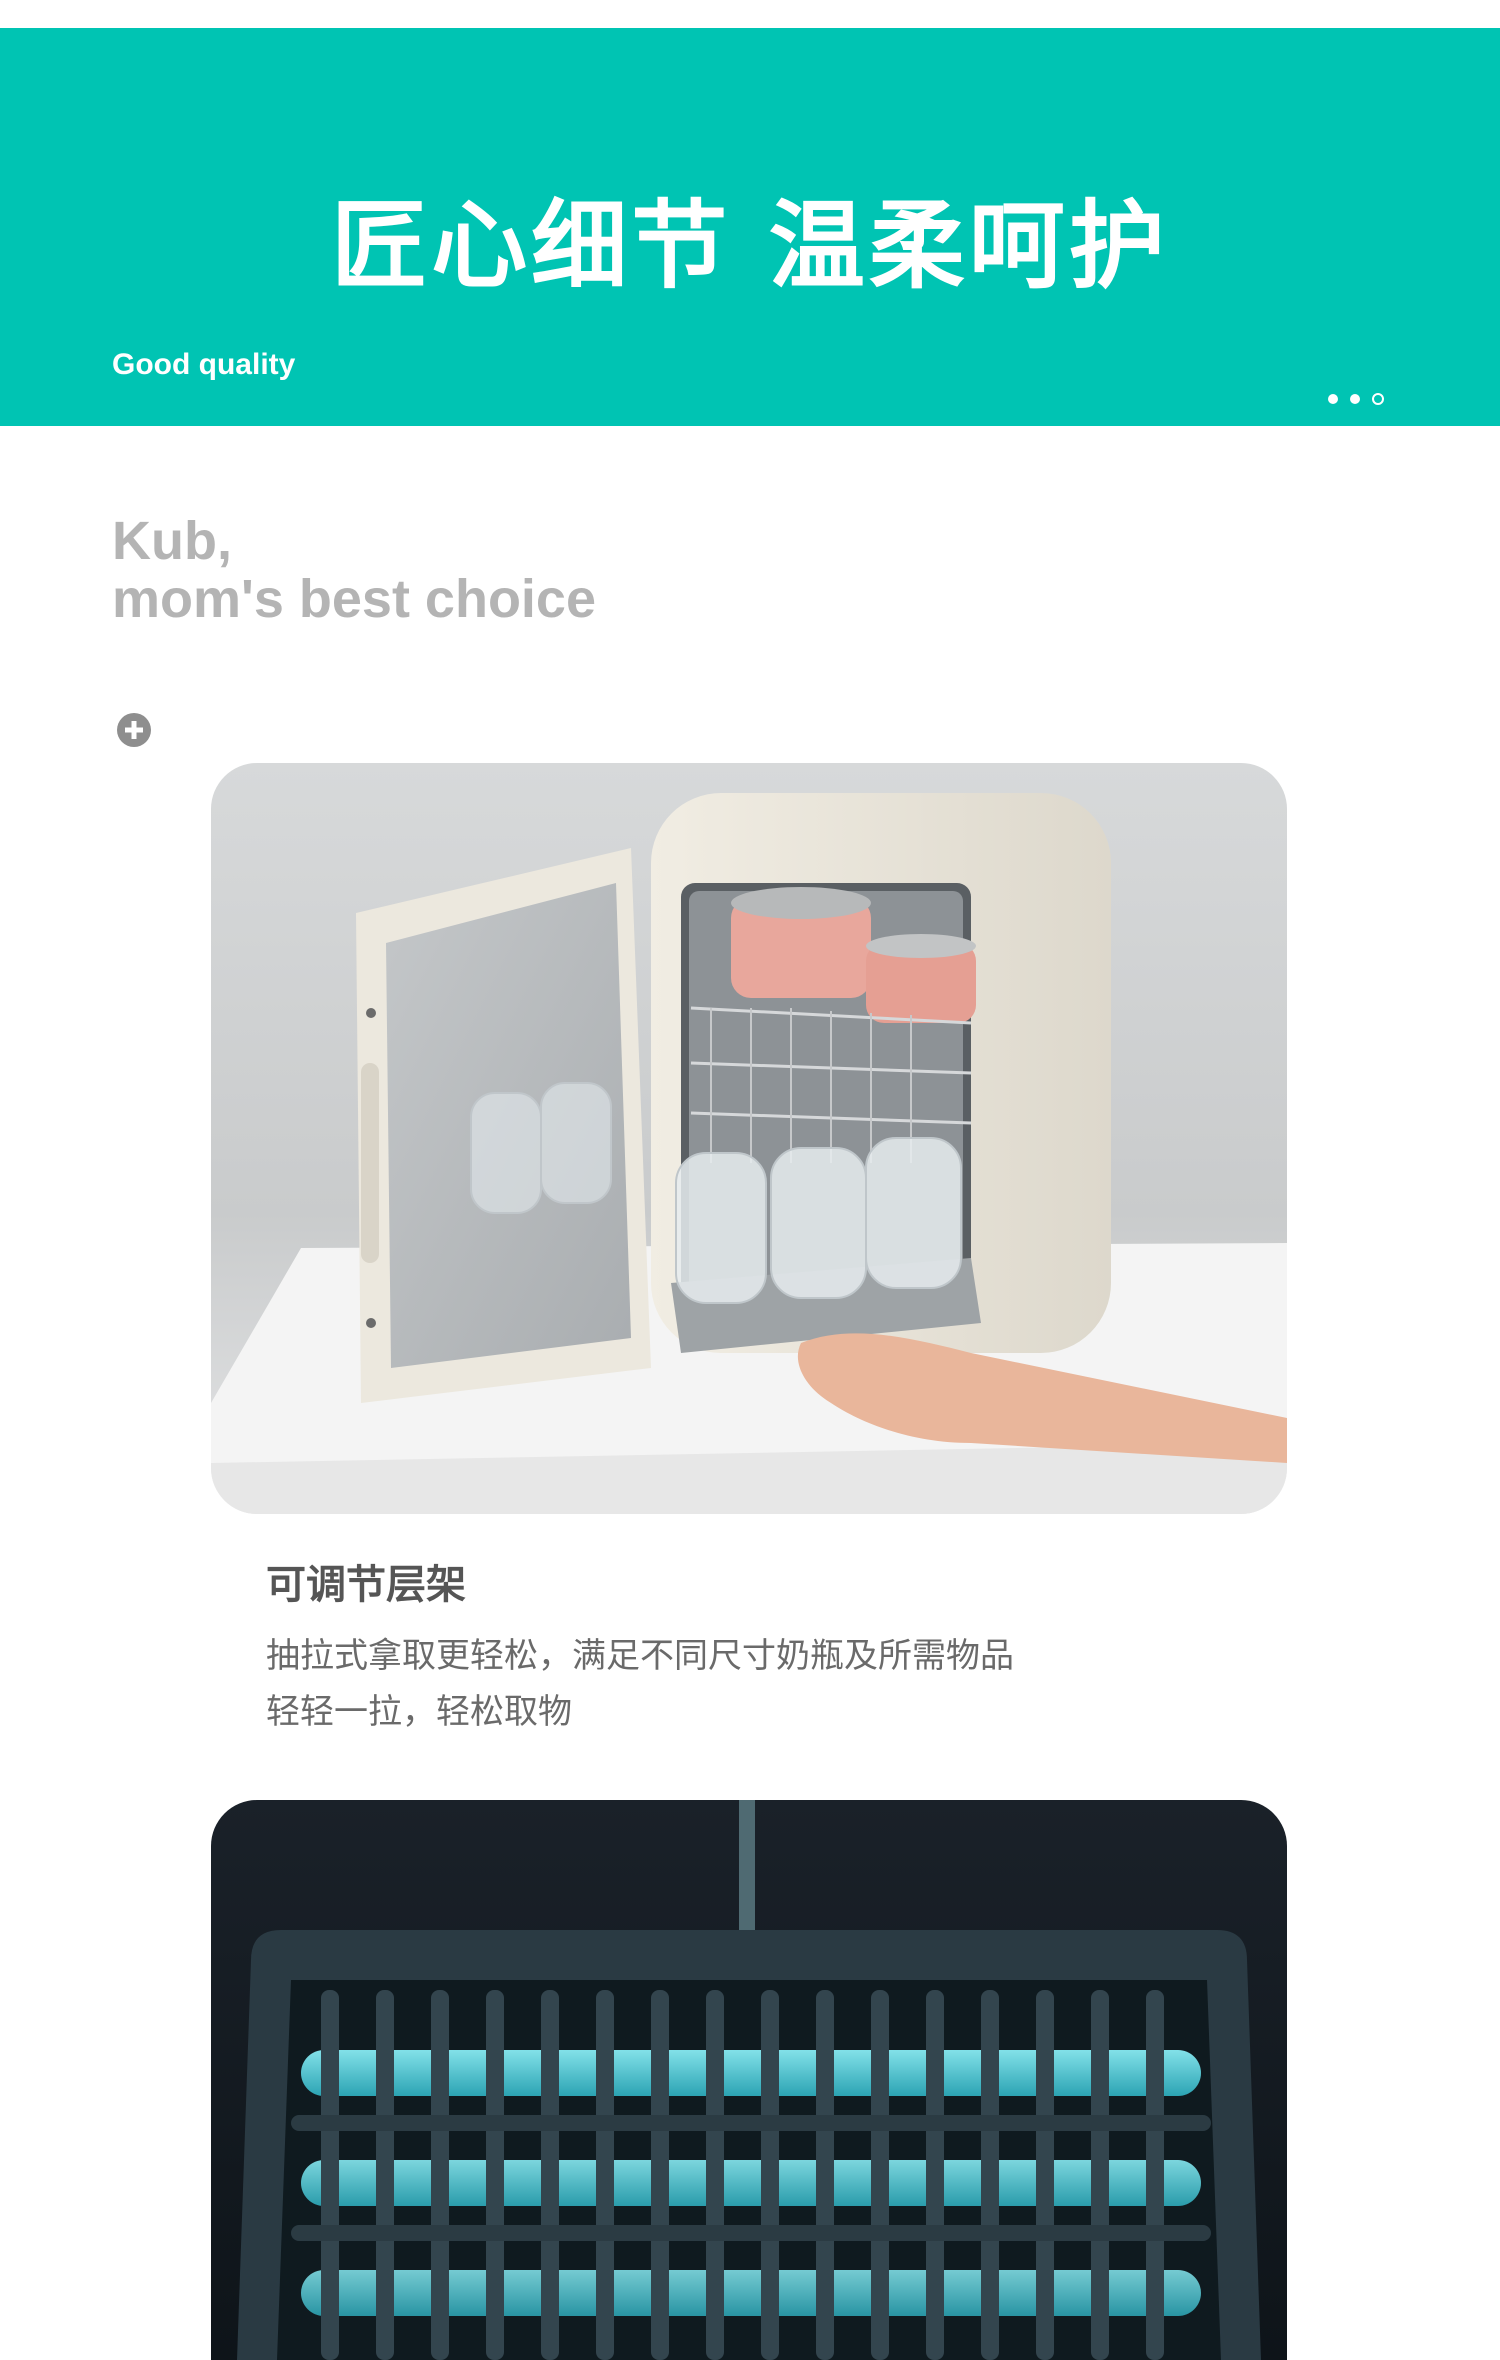 This screenshot has height=2360, width=1500. I want to click on pagination-dots, so click(1356, 399).